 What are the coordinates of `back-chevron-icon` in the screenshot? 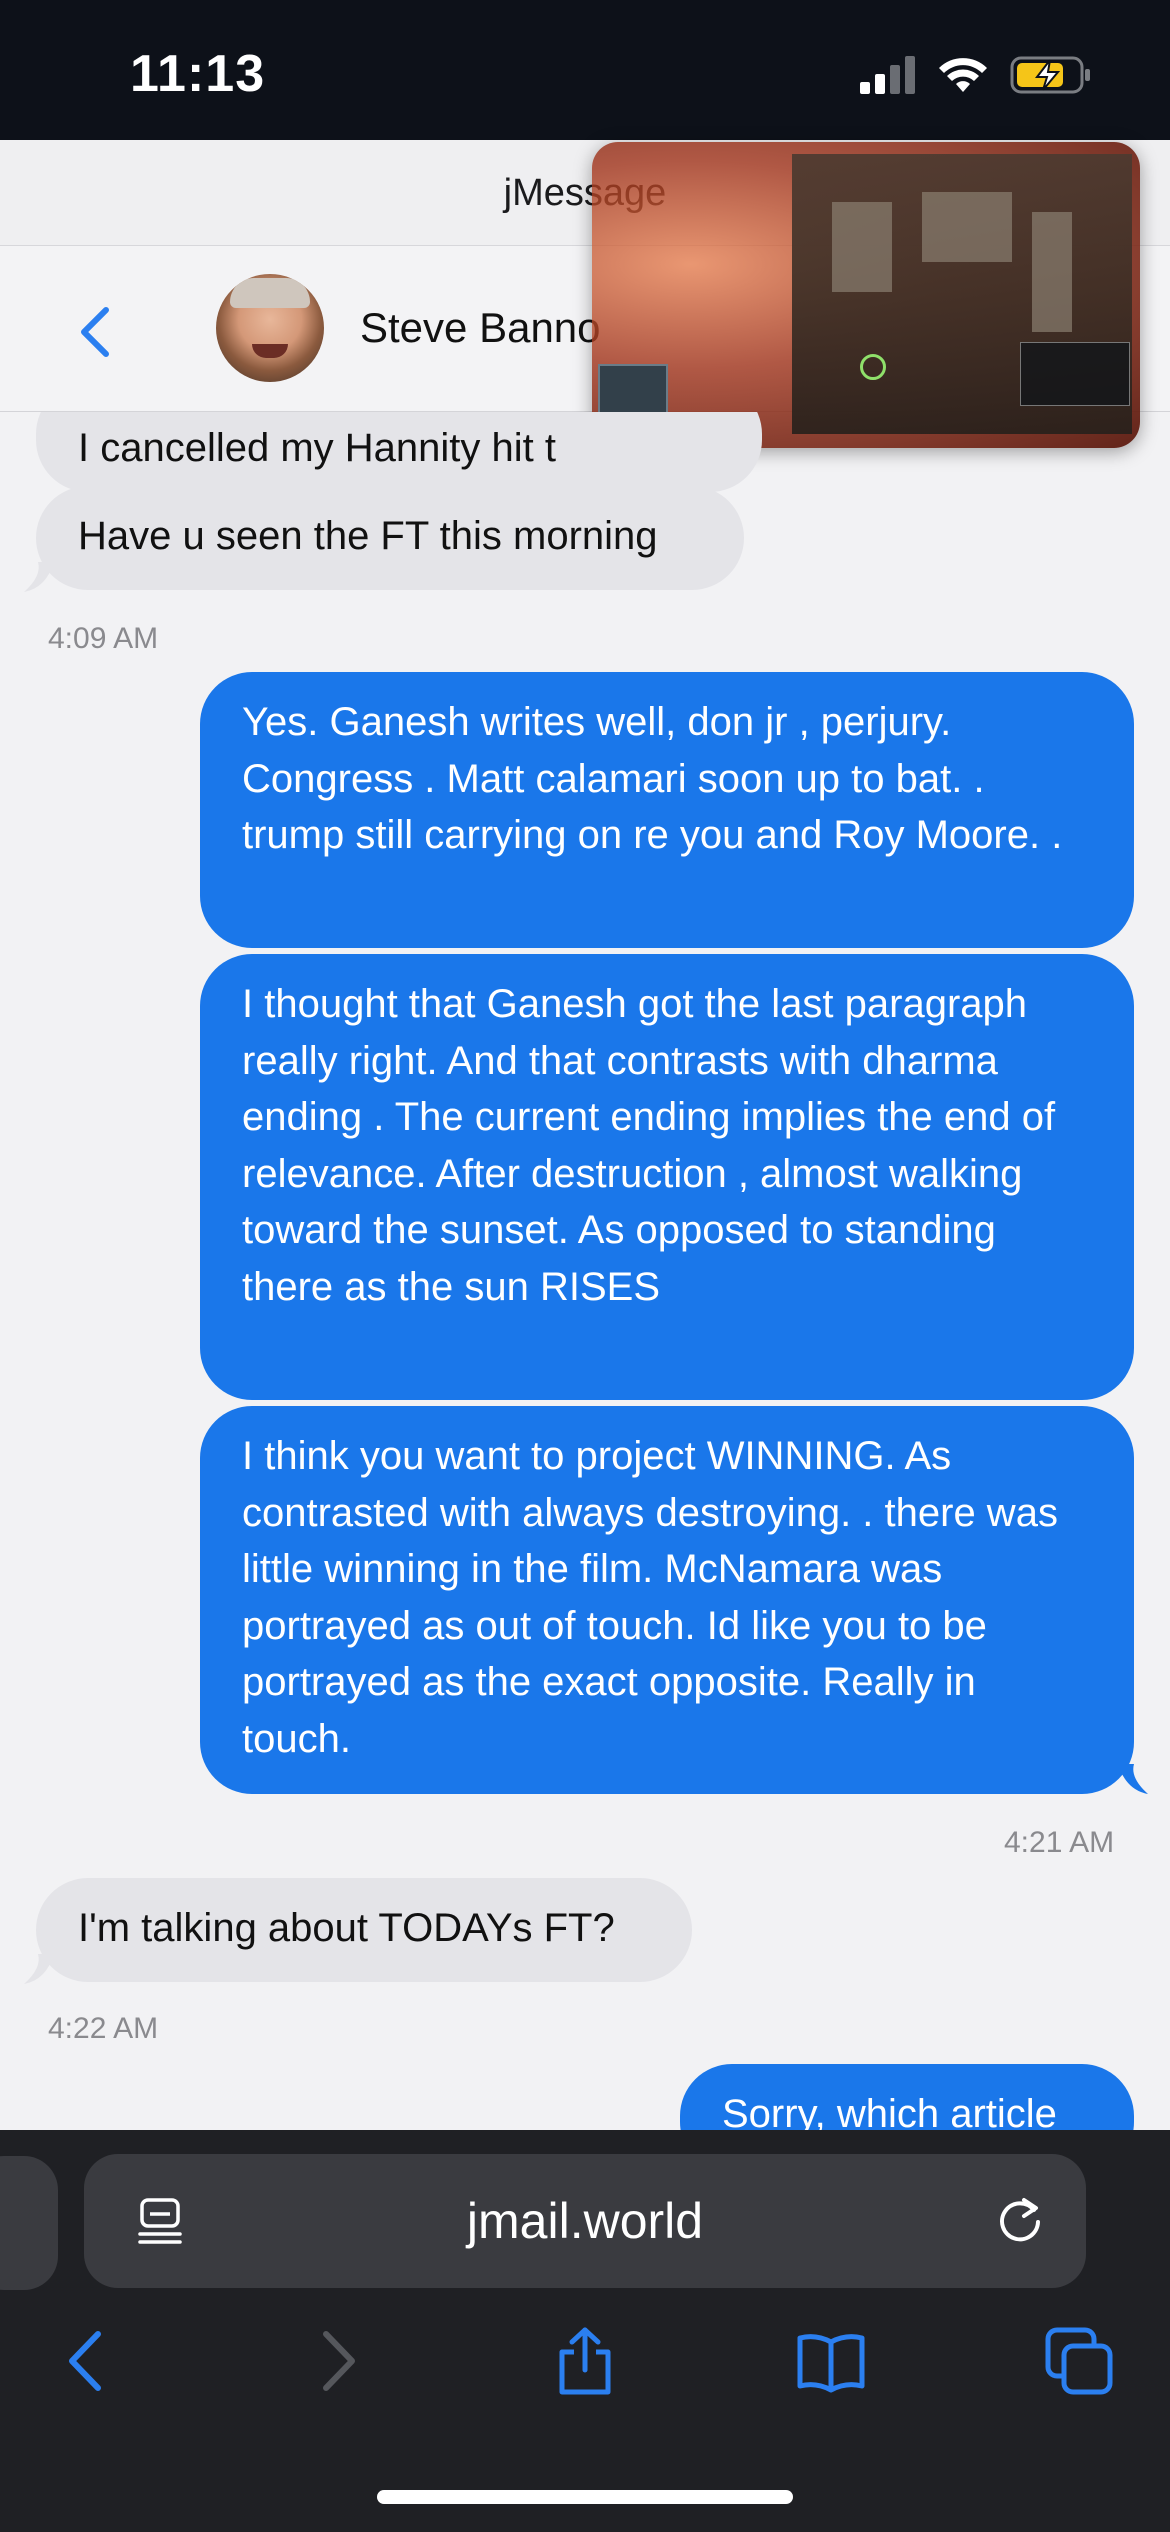 It's located at (96, 332).